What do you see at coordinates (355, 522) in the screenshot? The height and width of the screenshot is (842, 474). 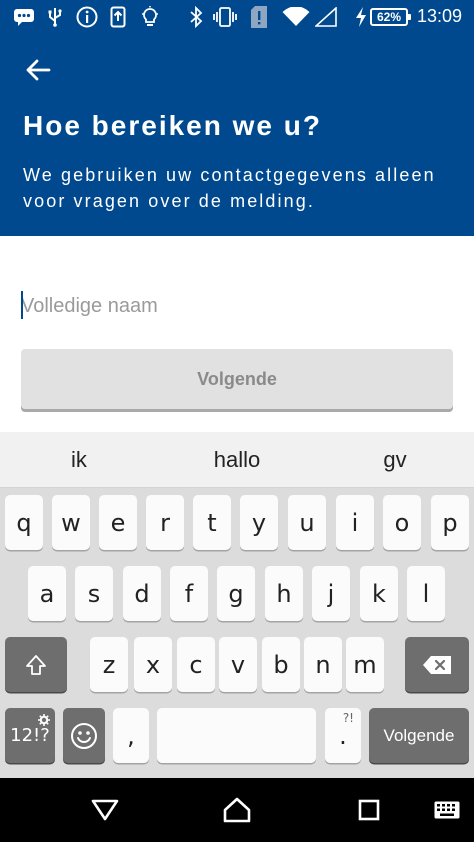 I see `key-i: i` at bounding box center [355, 522].